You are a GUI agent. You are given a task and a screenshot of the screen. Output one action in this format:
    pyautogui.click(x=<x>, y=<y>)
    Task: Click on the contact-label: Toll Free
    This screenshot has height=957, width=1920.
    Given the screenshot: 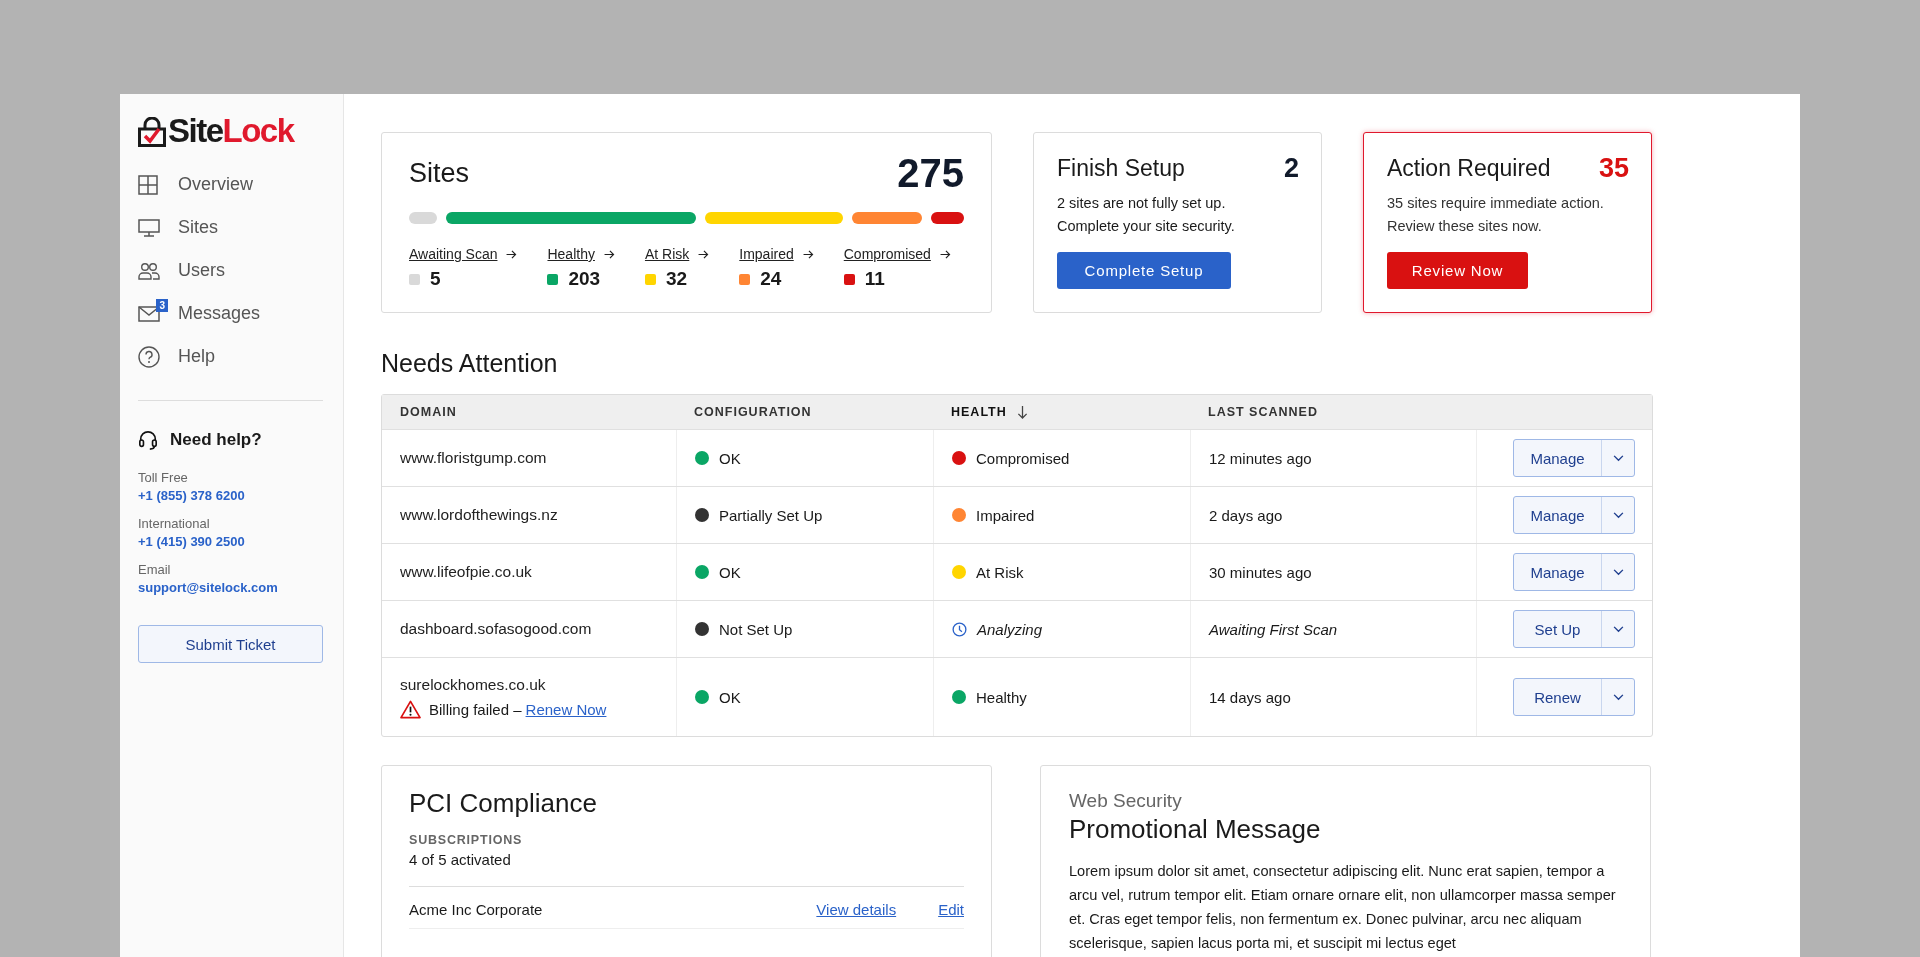 What is the action you would take?
    pyautogui.click(x=163, y=478)
    